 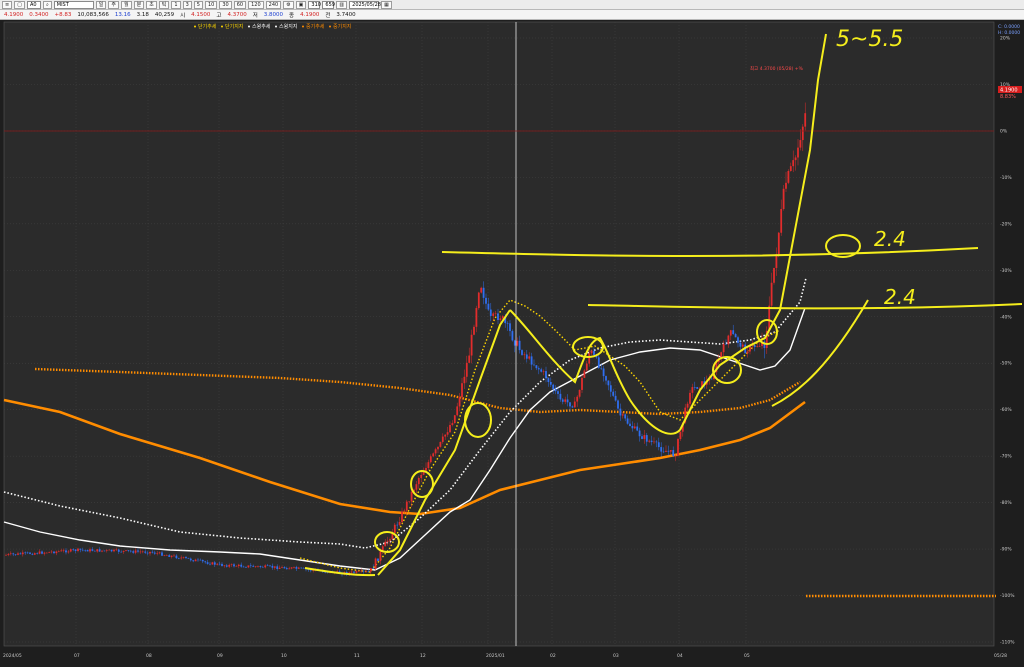 I want to click on volume-pct: 13.16, so click(x=122, y=14).